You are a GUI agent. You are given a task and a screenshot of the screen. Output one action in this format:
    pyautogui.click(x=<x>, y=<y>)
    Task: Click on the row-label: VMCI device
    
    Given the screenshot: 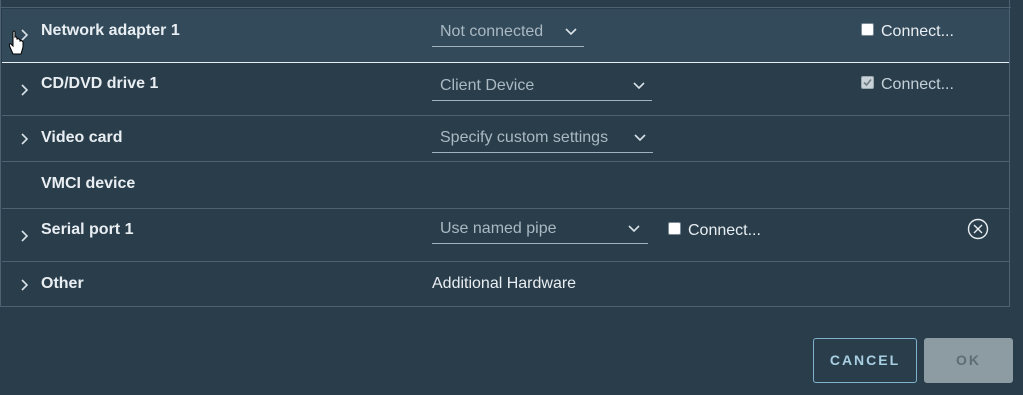 What is the action you would take?
    pyautogui.click(x=88, y=183)
    